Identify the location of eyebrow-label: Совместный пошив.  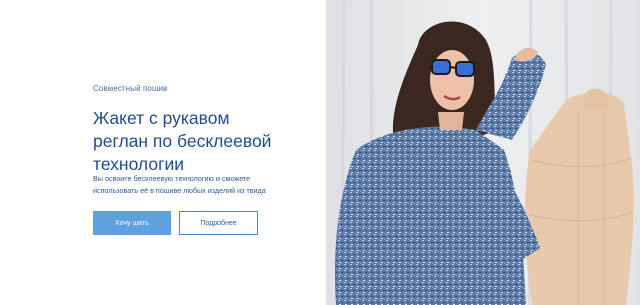
(130, 88).